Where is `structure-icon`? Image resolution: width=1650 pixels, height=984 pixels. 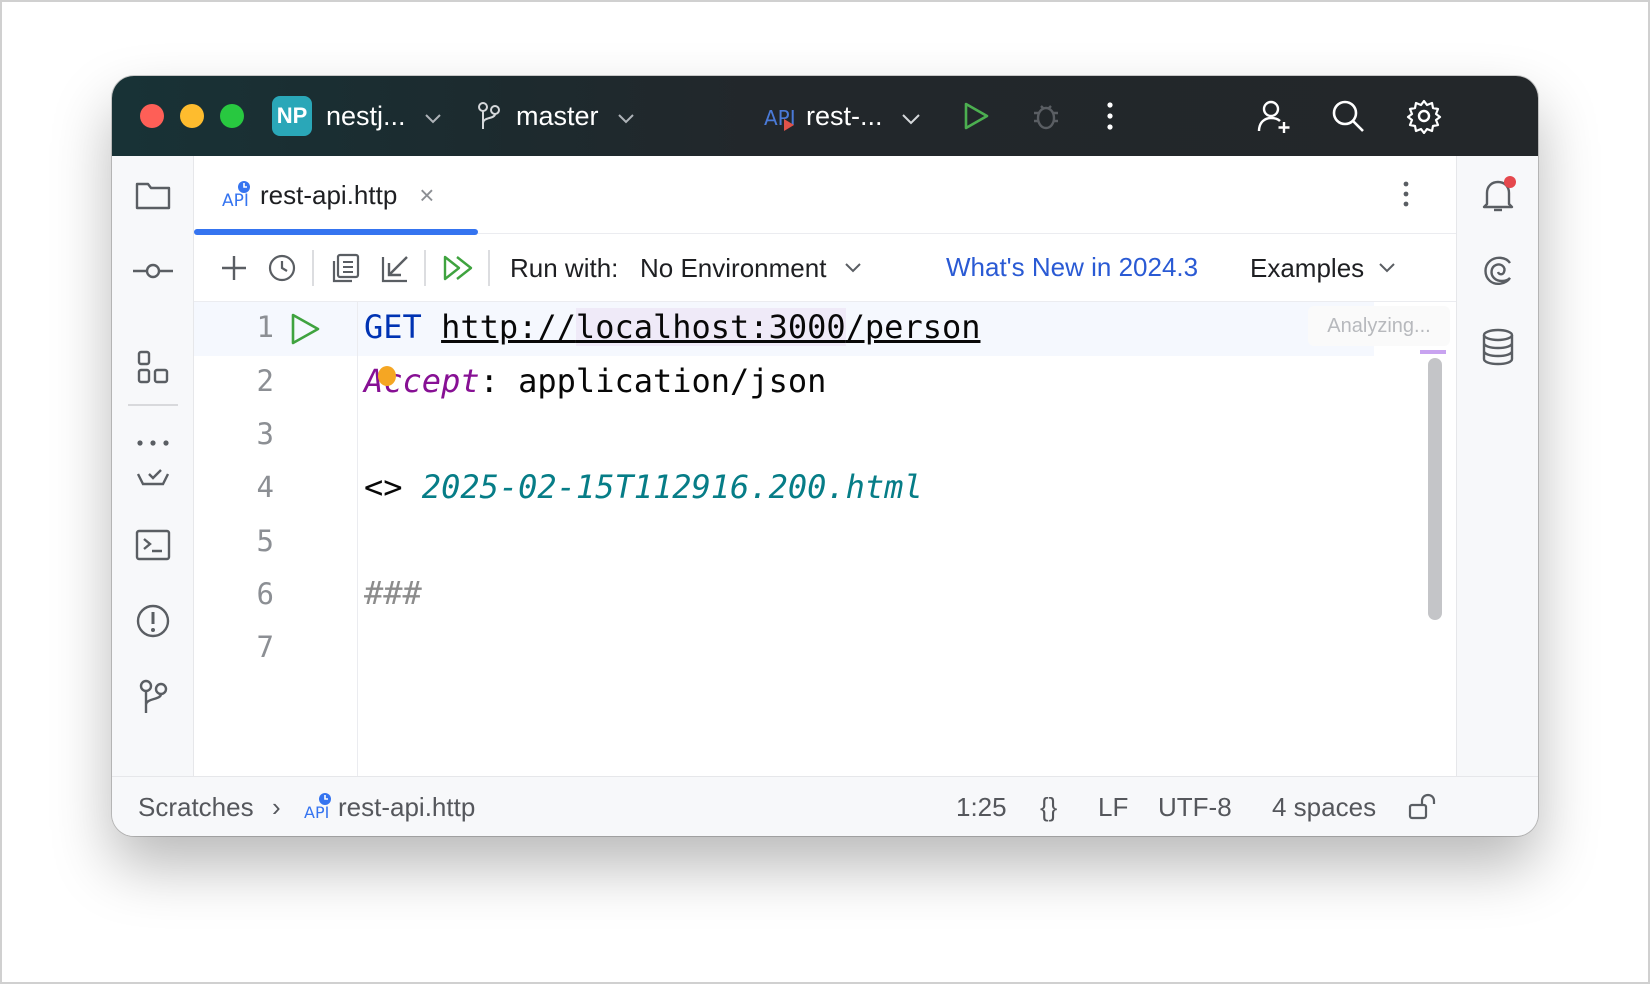
structure-icon is located at coordinates (153, 367).